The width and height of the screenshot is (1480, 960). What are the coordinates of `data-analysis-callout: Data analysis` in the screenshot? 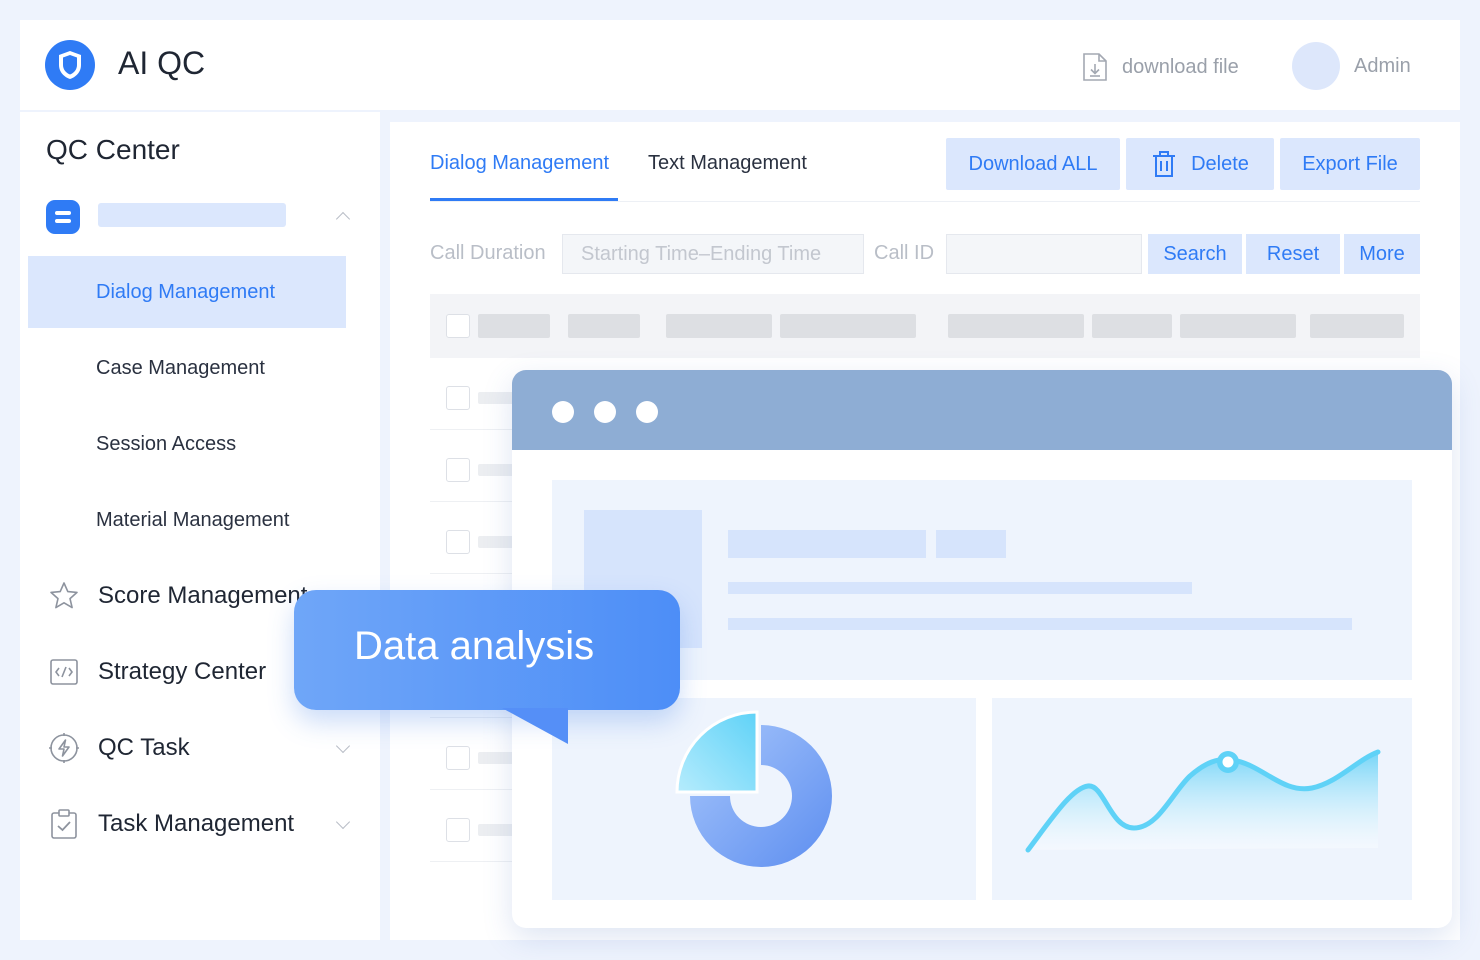 It's located at (487, 667).